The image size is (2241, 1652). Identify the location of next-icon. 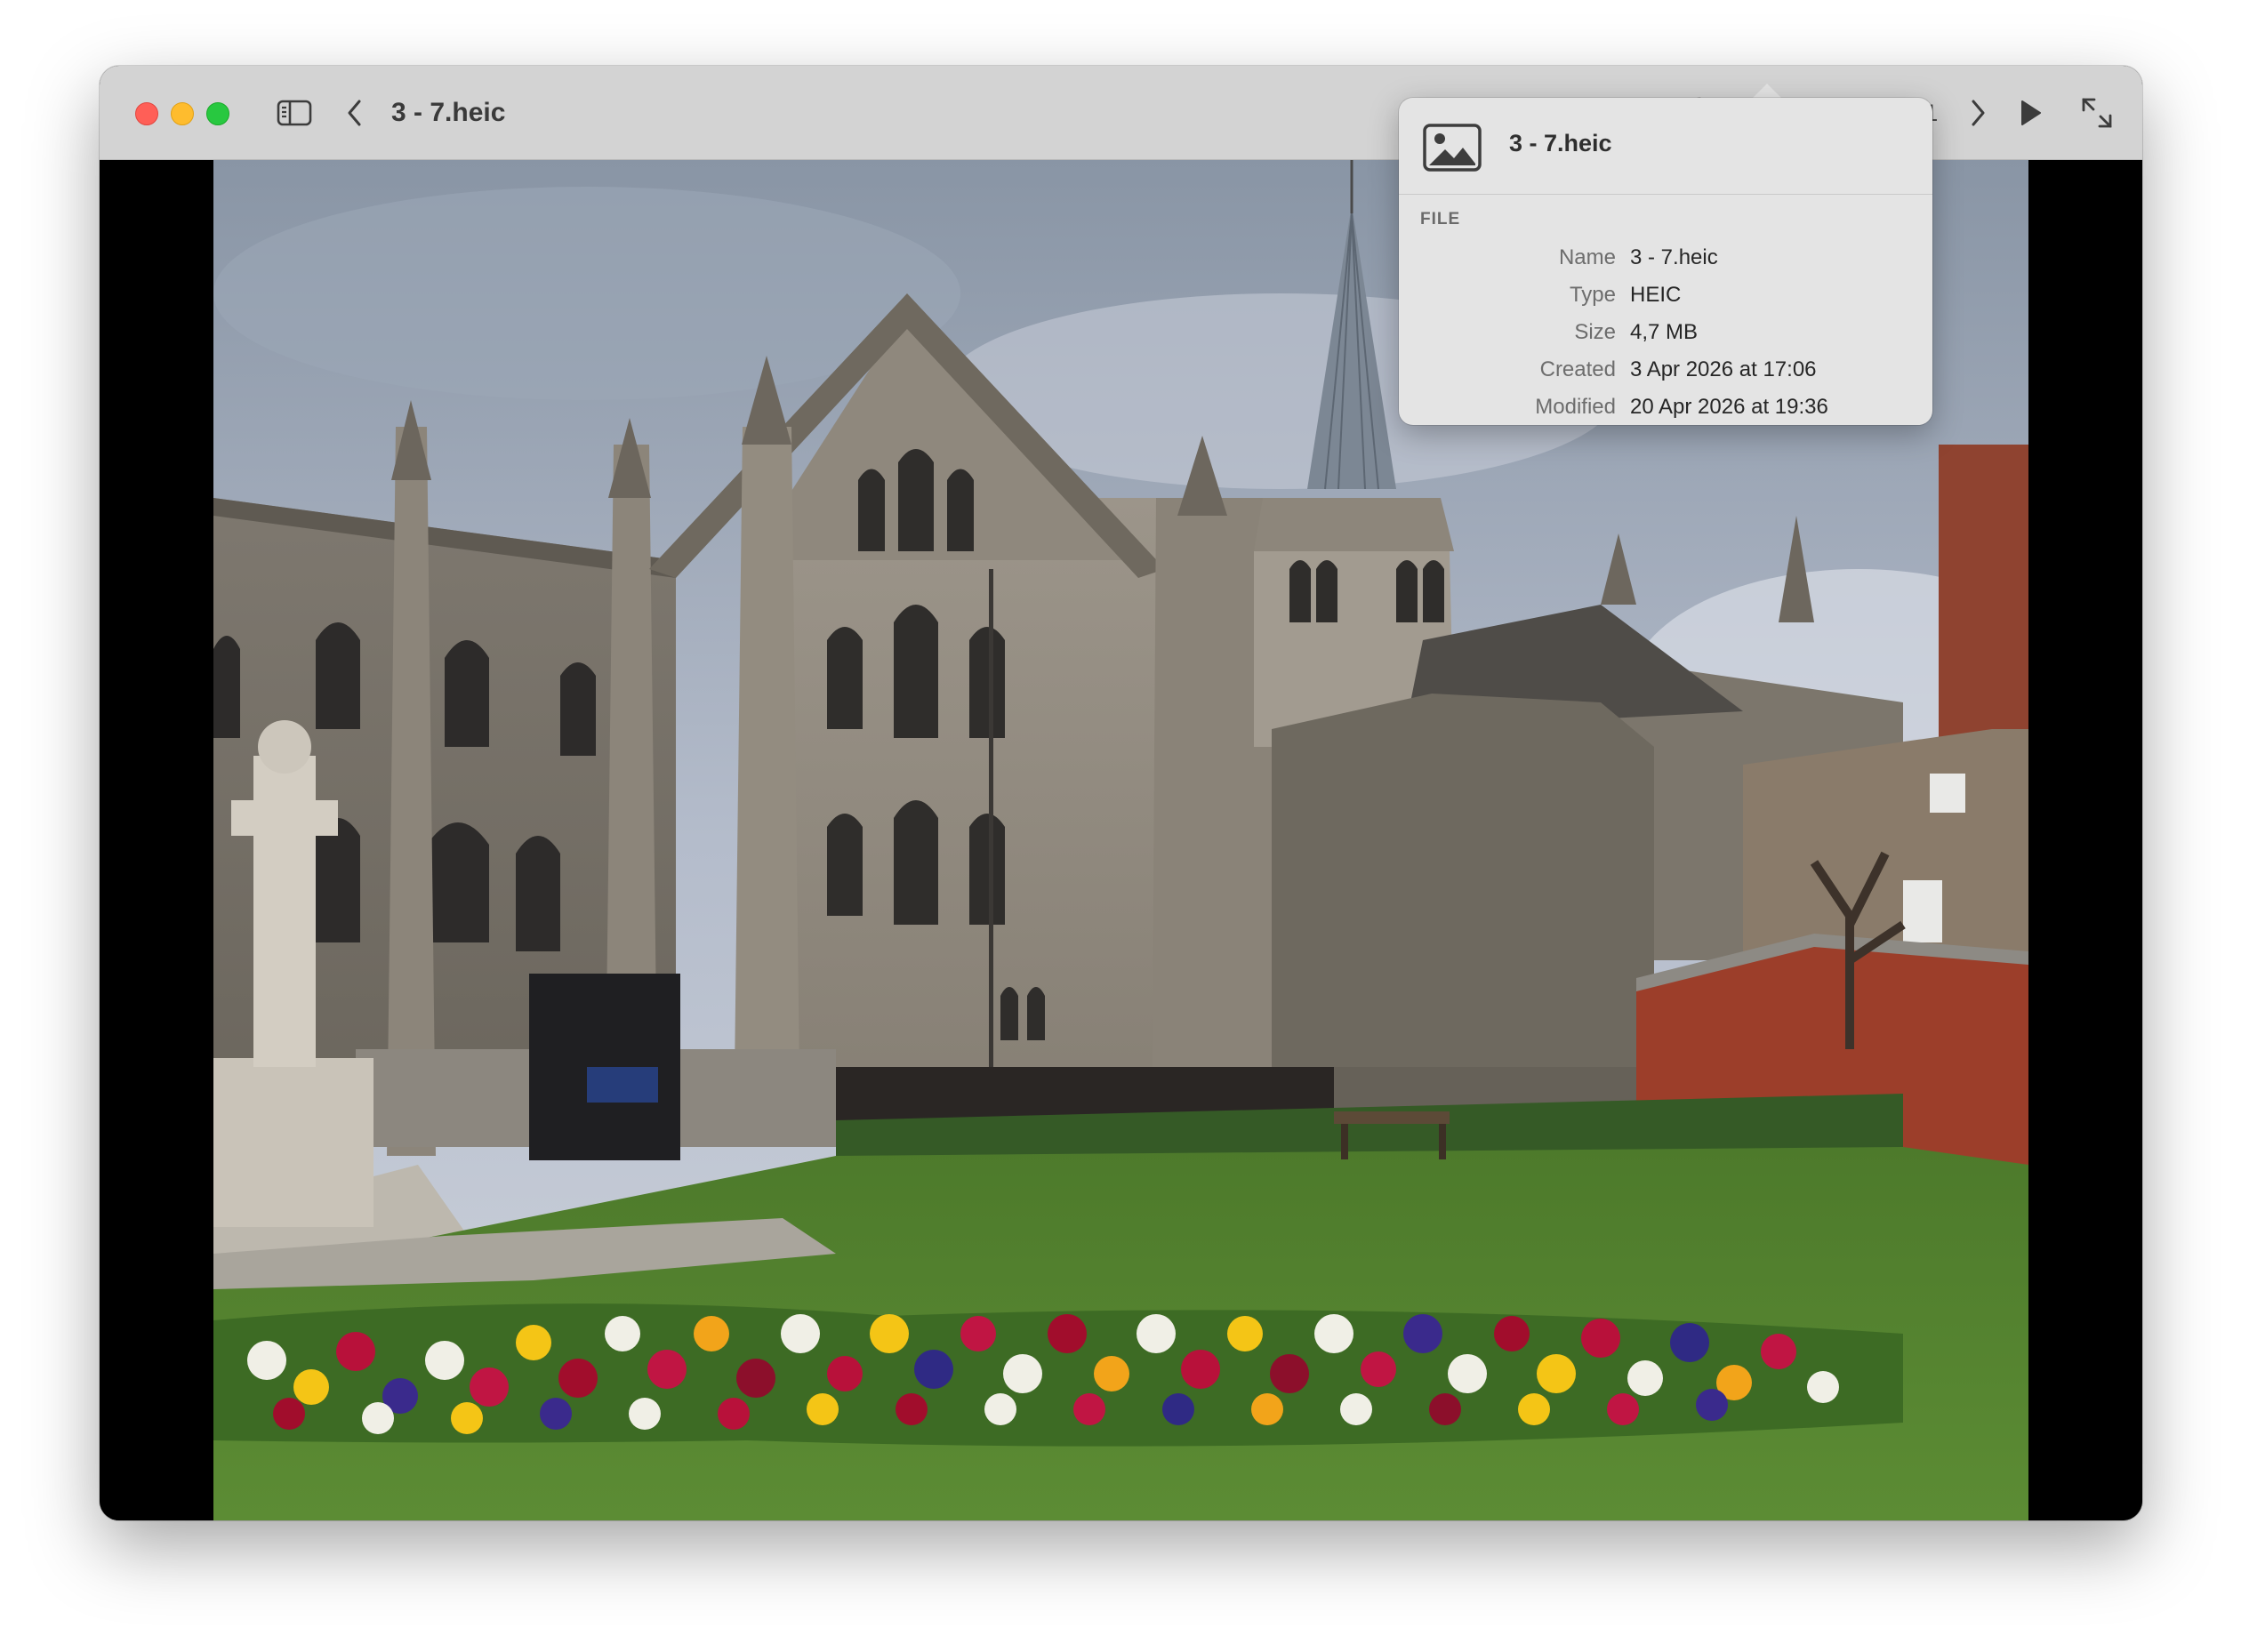
(1977, 113).